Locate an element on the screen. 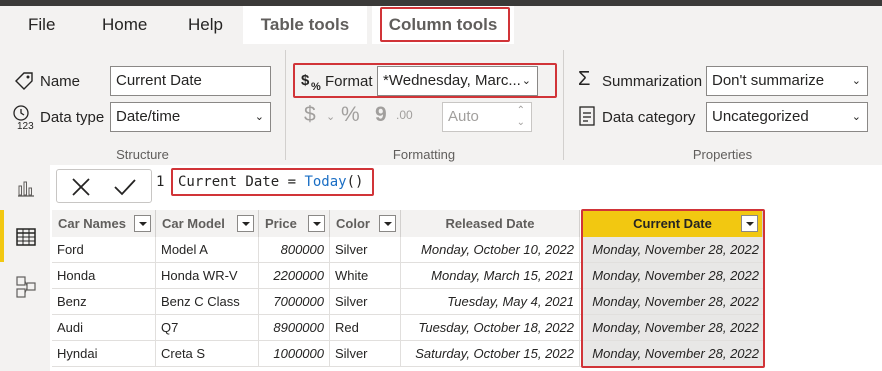 This screenshot has height=371, width=882. cell-car-model: Creta S is located at coordinates (207, 354).